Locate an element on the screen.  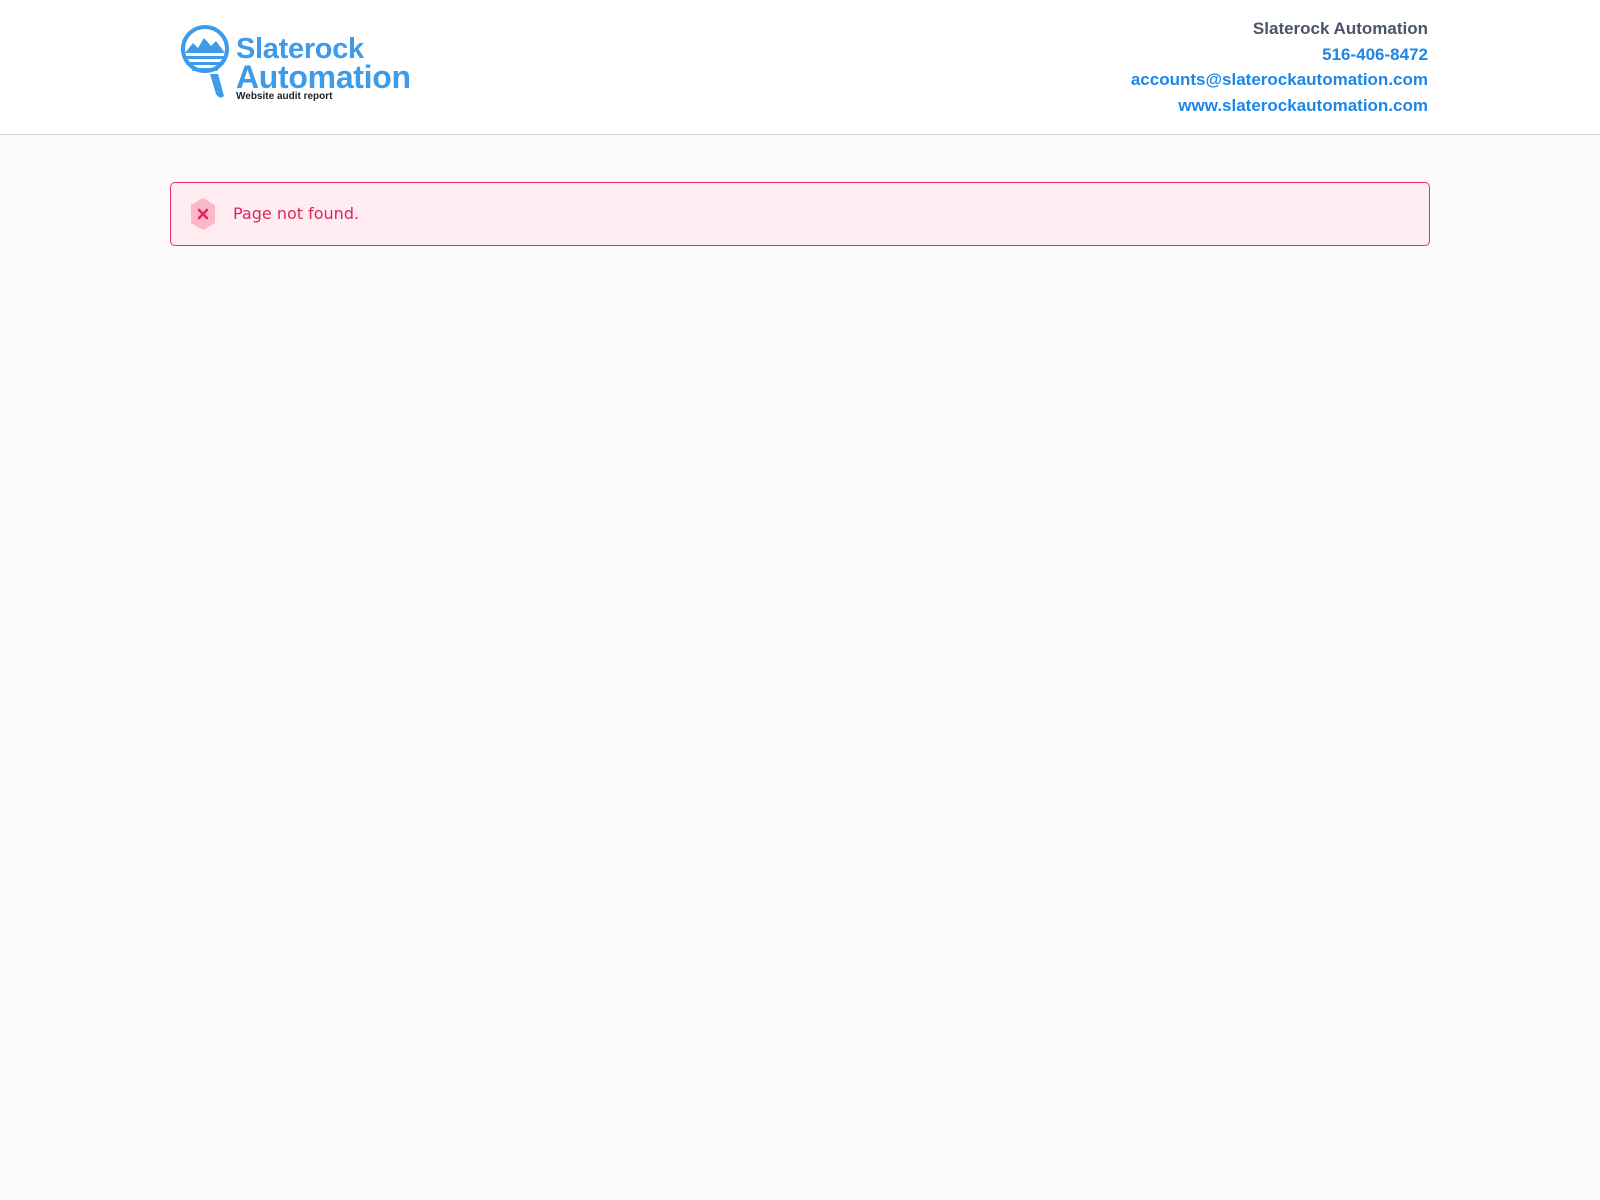
contact-email-link: accounts@slaterockautomation.com is located at coordinates (1279, 80).